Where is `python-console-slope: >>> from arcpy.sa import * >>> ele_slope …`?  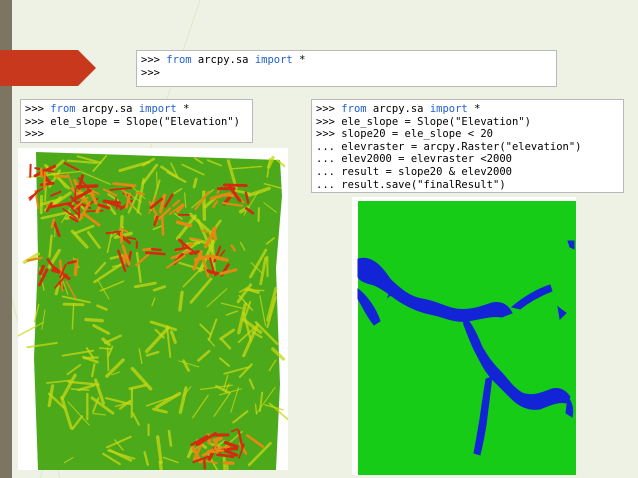 python-console-slope: >>> from arcpy.sa import * >>> ele_slope … is located at coordinates (136, 121).